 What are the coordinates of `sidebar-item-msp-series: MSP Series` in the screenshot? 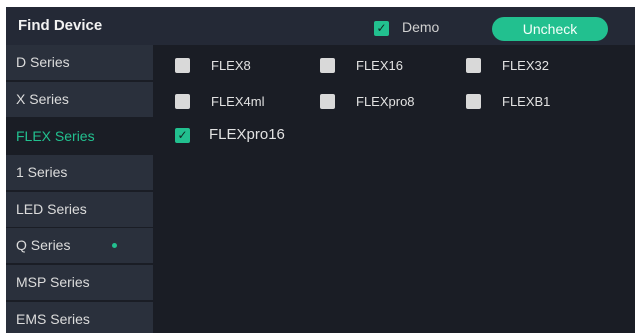 It's located at (79, 282).